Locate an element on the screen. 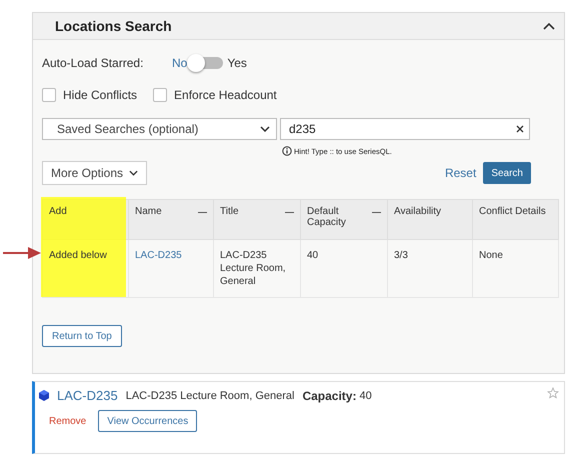  capacity-label: Capacity: is located at coordinates (329, 395).